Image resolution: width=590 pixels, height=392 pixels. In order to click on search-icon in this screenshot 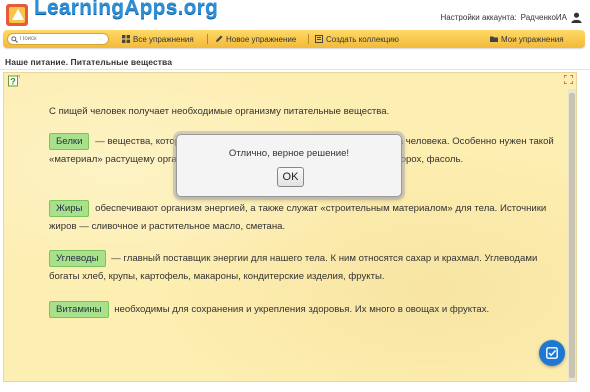, I will do `click(14, 39)`.